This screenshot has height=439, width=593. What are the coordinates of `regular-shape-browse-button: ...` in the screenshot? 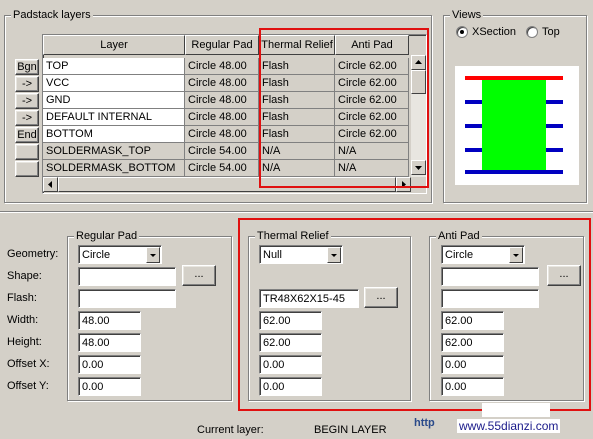 It's located at (199, 275).